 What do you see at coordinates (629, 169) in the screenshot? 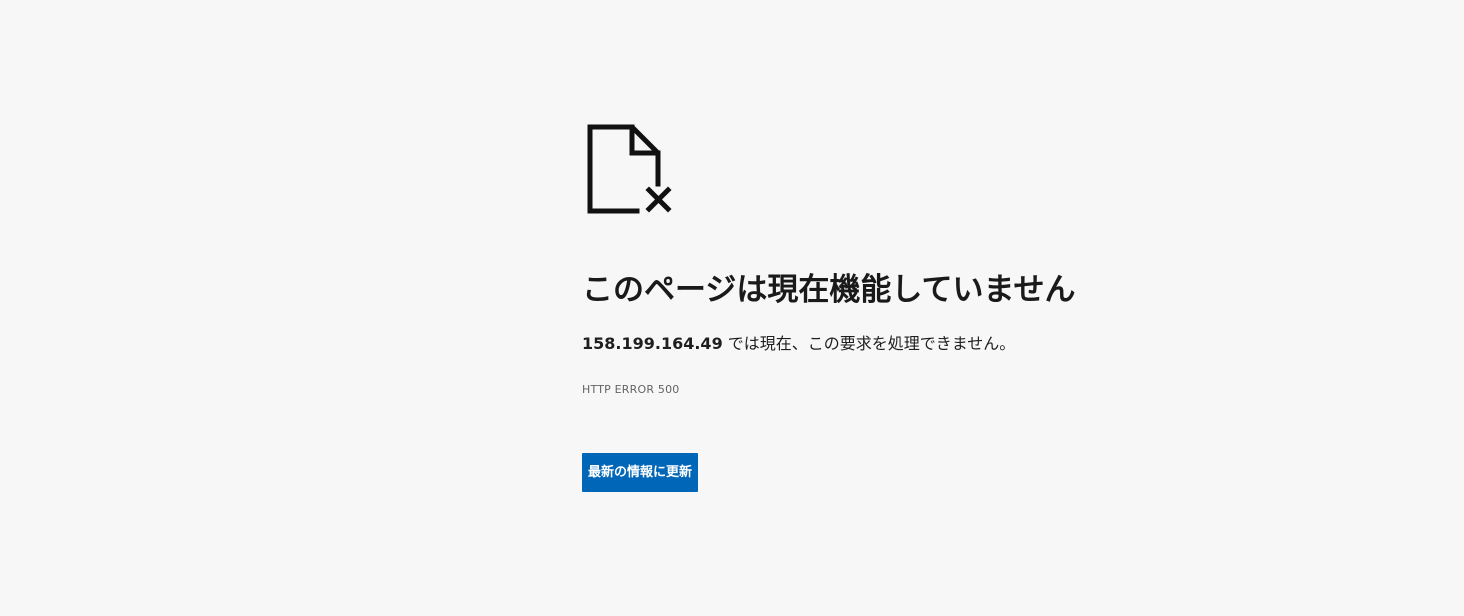
I see `file-error-icon` at bounding box center [629, 169].